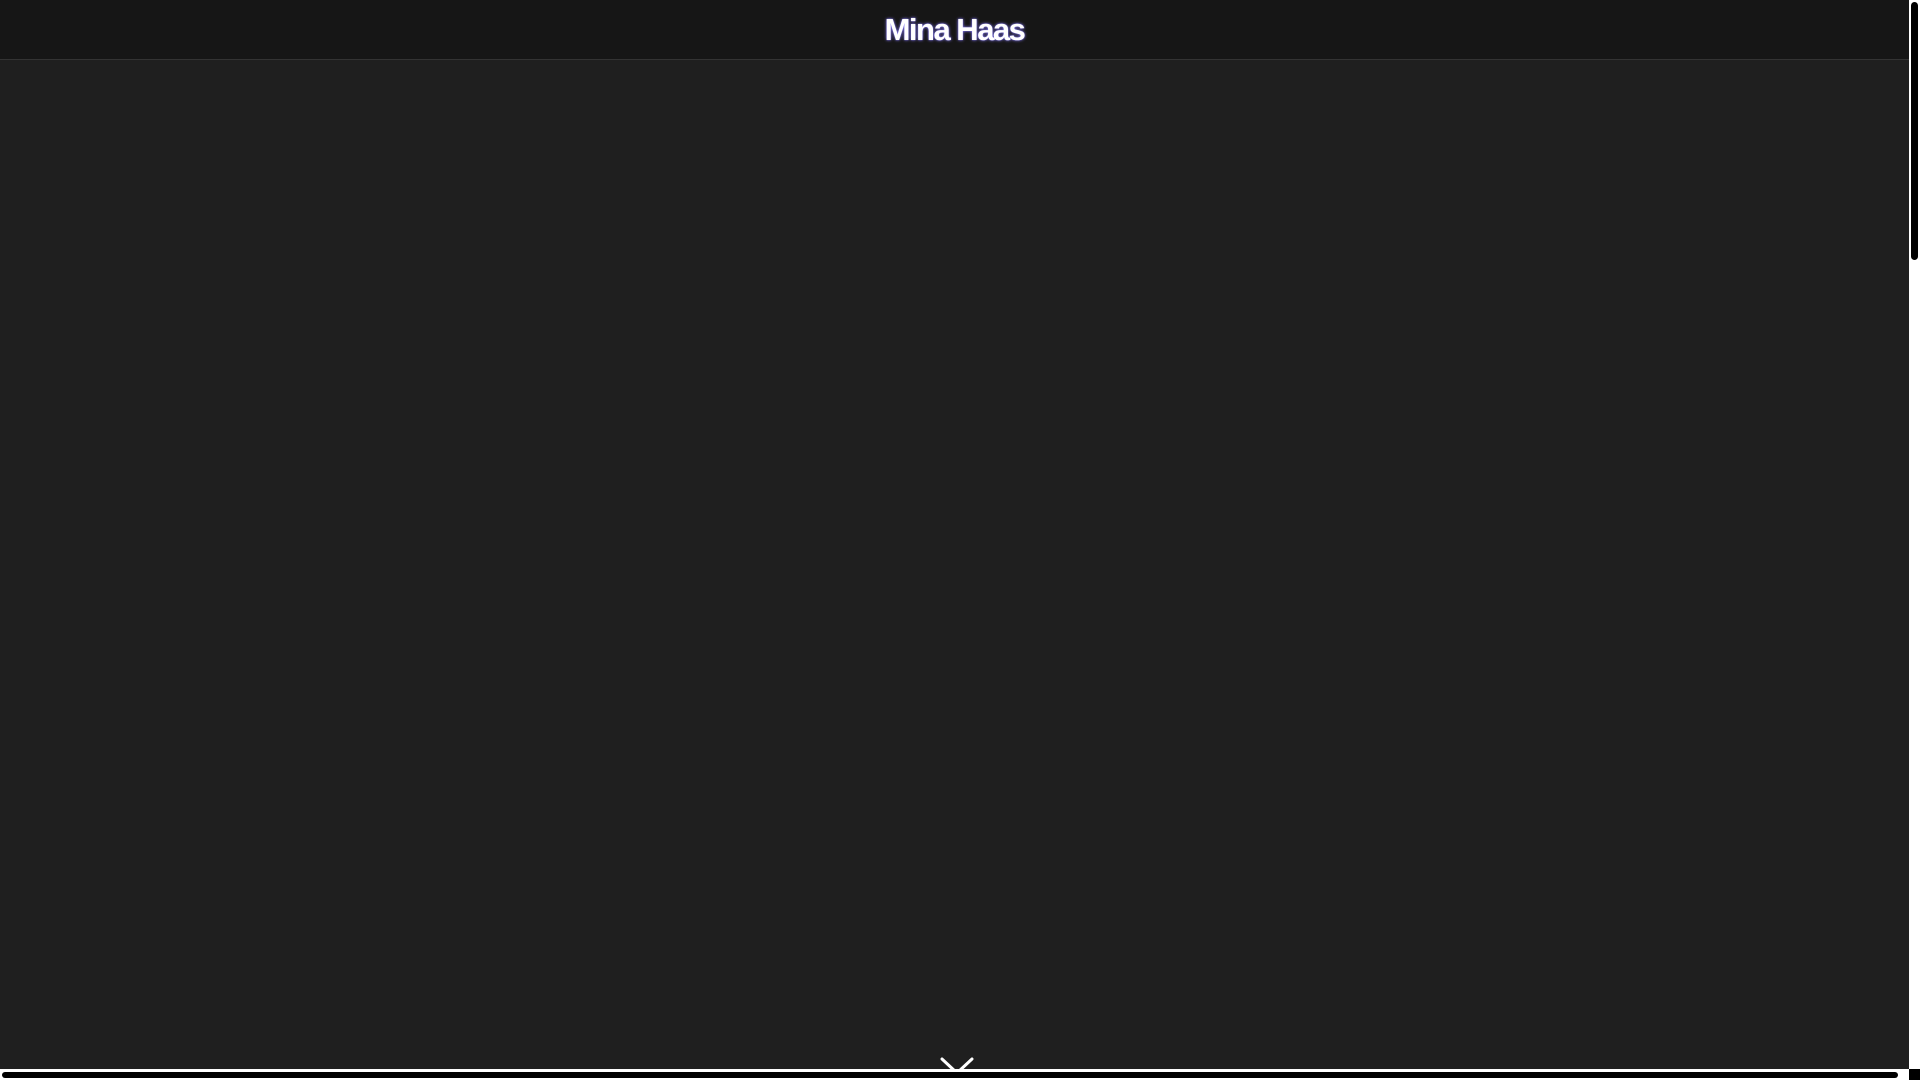  I want to click on horizontal-scrollbar-thumb, so click(950, 1075).